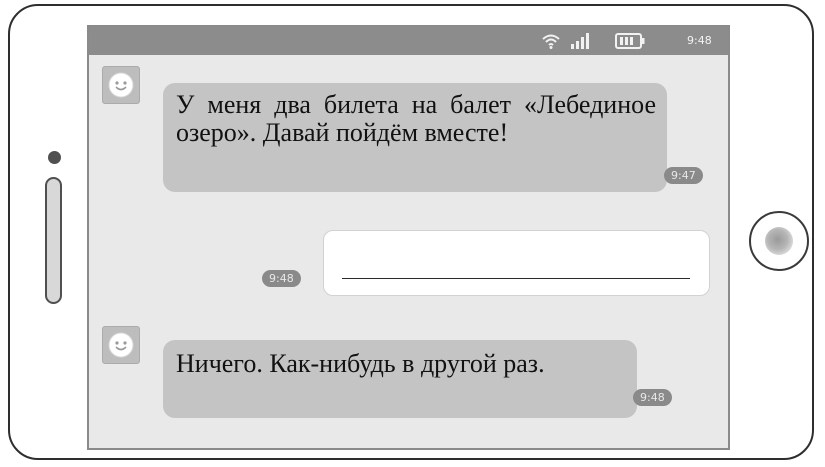  What do you see at coordinates (408, 41) in the screenshot?
I see `status-bar: 9:48` at bounding box center [408, 41].